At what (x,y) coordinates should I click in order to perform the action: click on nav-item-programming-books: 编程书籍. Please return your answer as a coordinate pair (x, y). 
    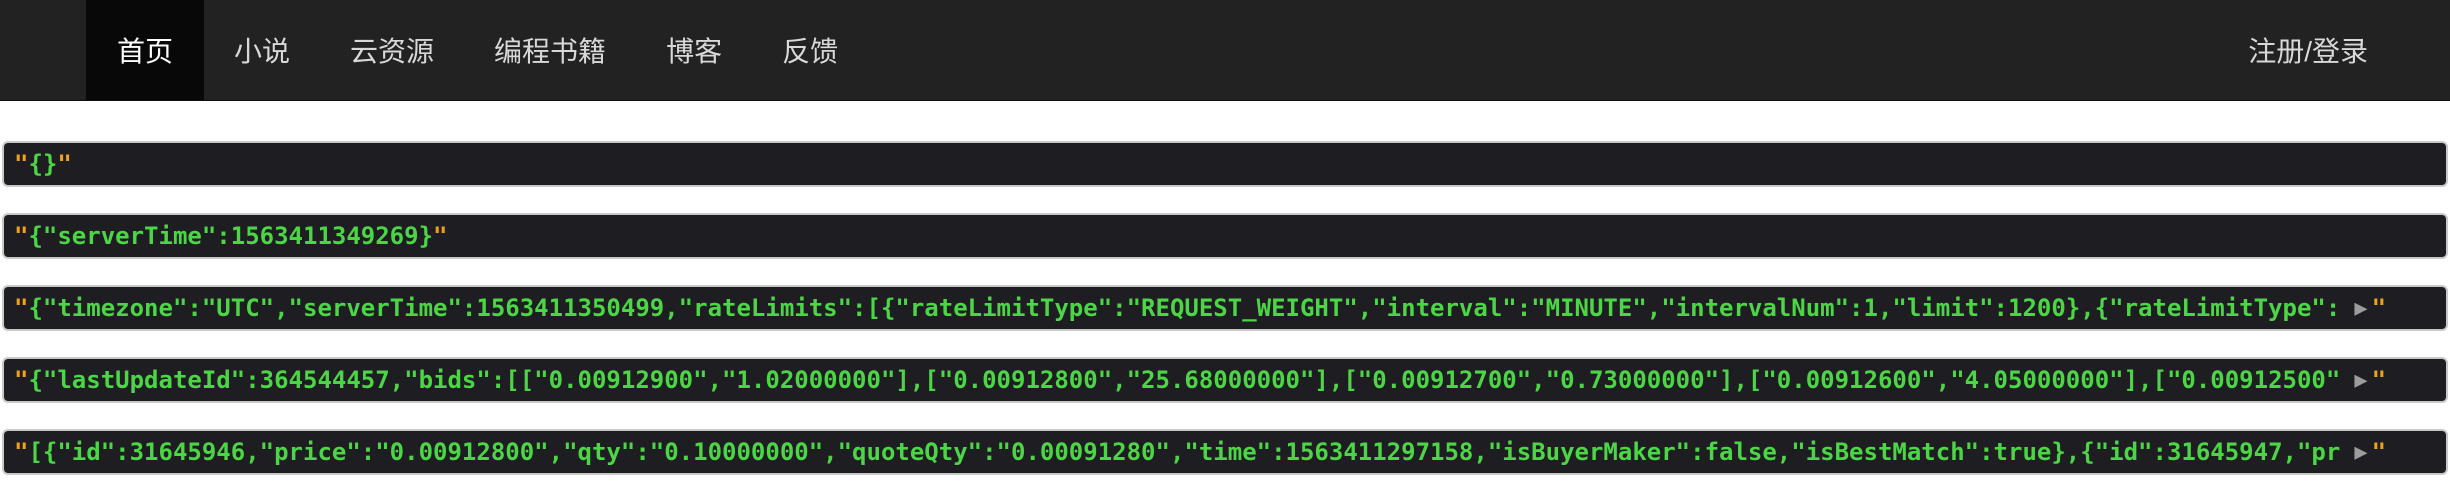
    Looking at the image, I should click on (550, 50).